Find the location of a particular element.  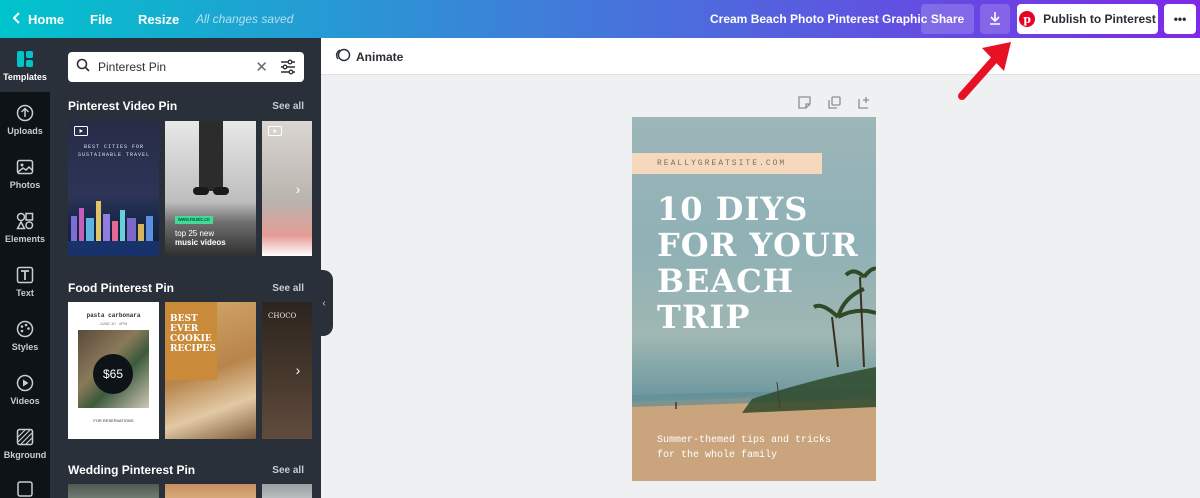

collapse-panel-button: ‹ is located at coordinates (324, 303).